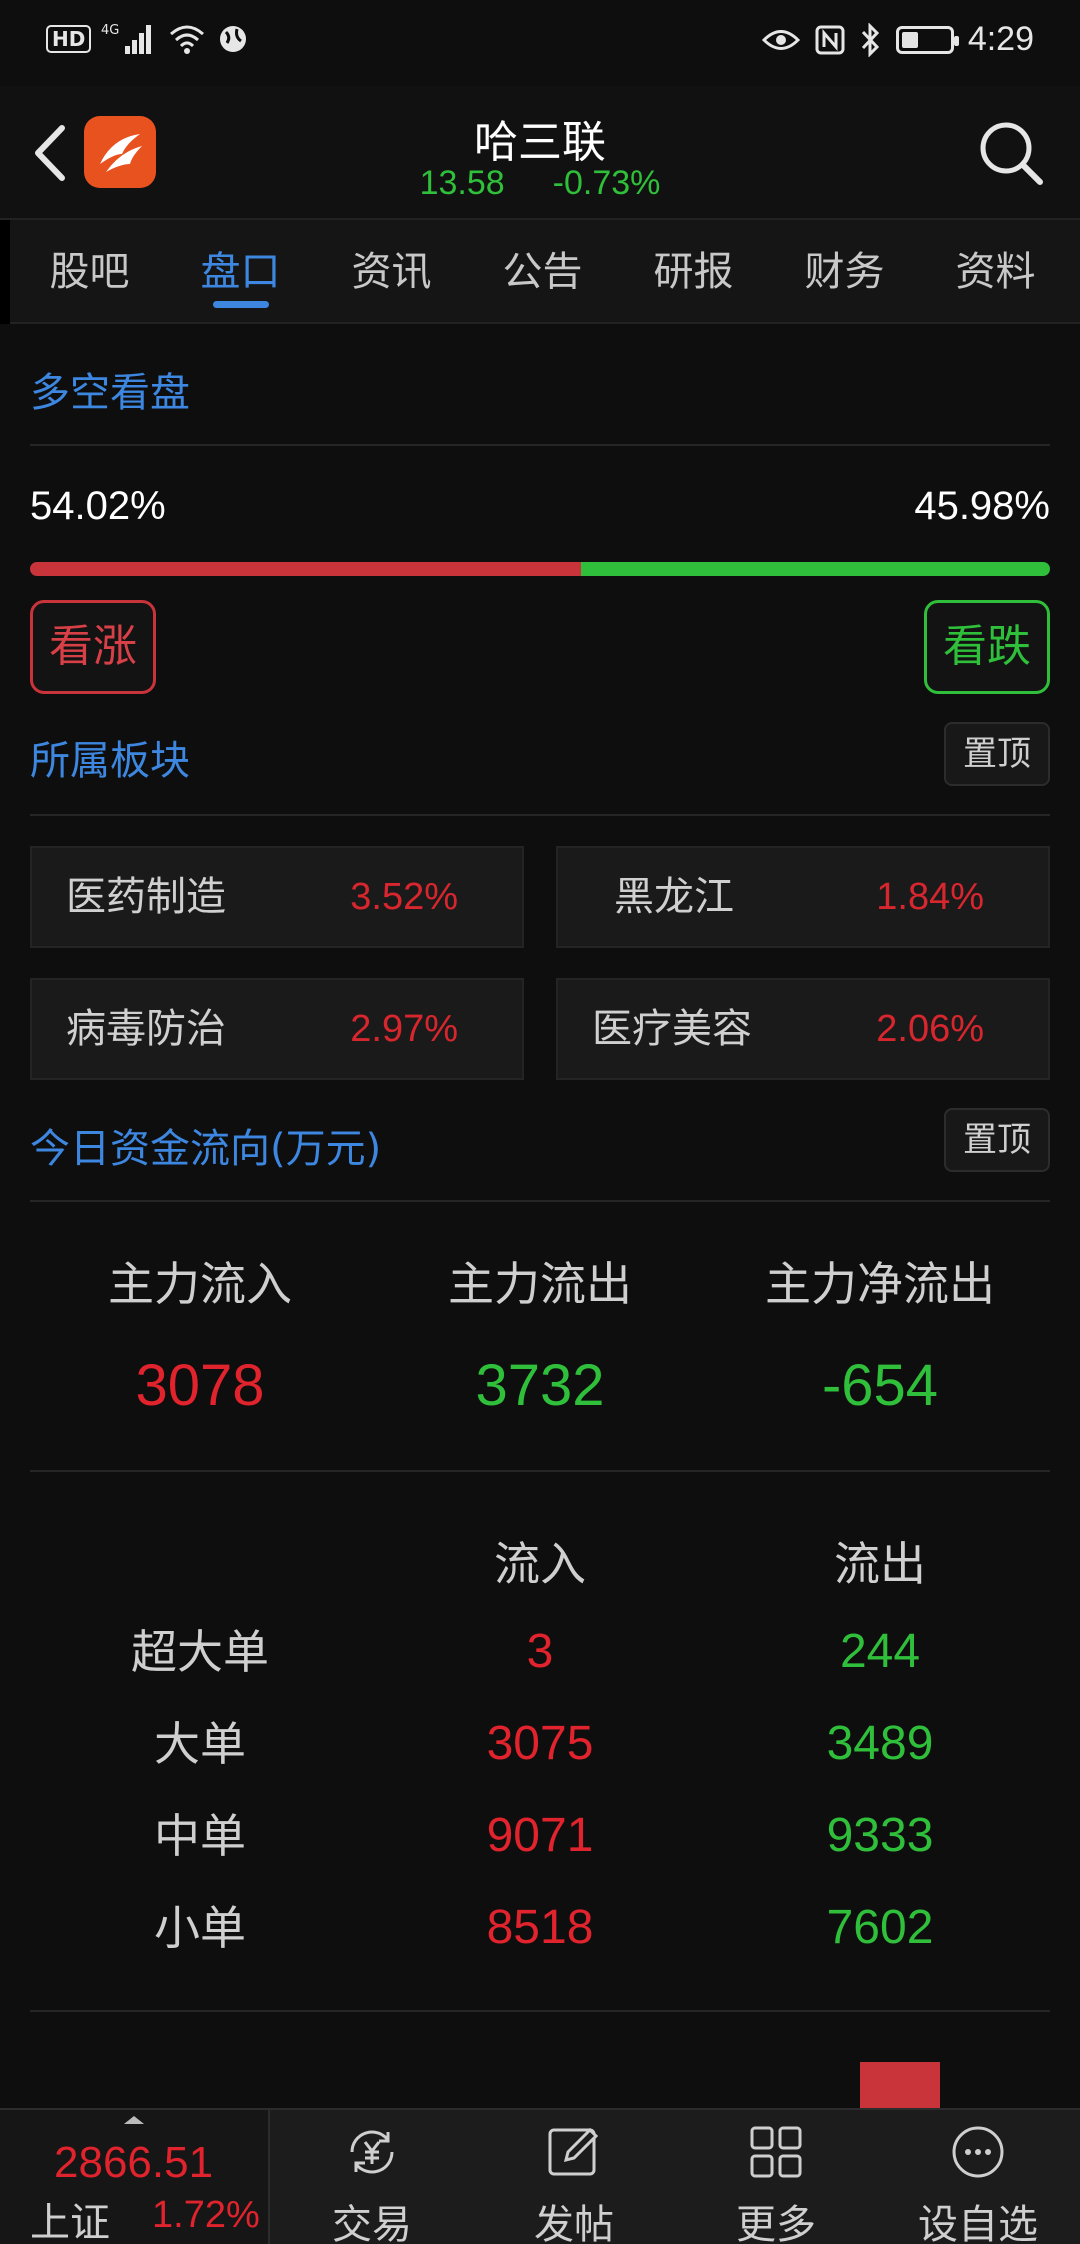 This screenshot has width=1080, height=2244. What do you see at coordinates (780, 39) in the screenshot?
I see `eye-icon` at bounding box center [780, 39].